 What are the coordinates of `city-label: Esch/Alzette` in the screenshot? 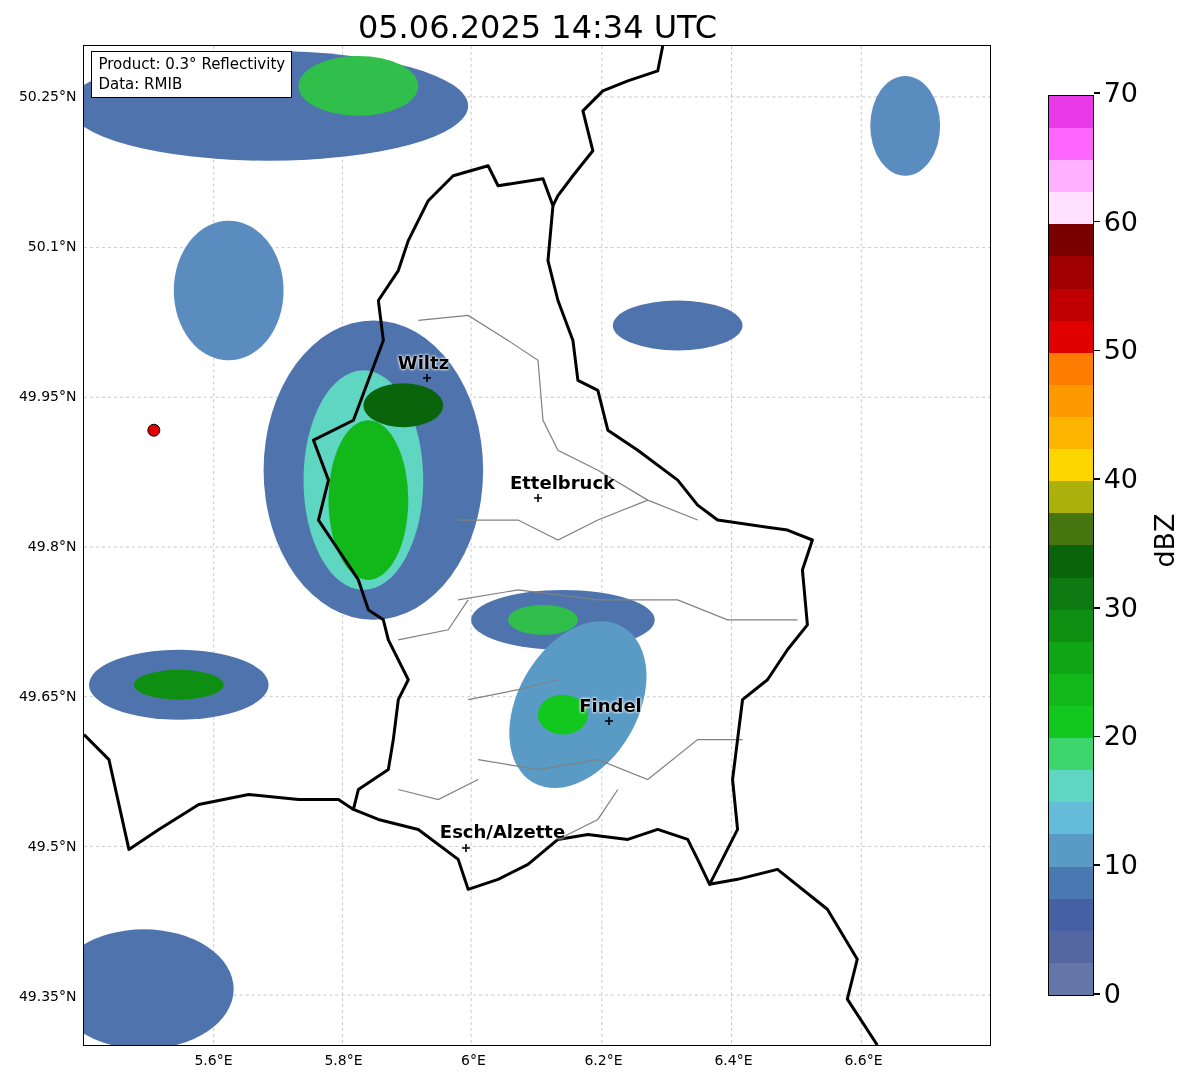 It's located at (502, 832).